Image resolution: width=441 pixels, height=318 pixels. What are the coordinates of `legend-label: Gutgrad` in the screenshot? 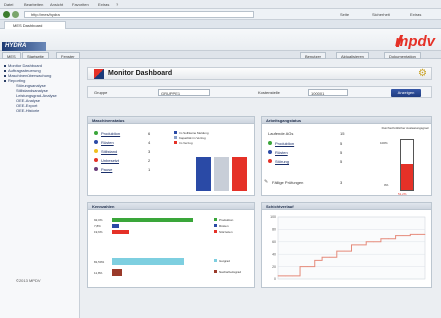 It's located at (224, 260).